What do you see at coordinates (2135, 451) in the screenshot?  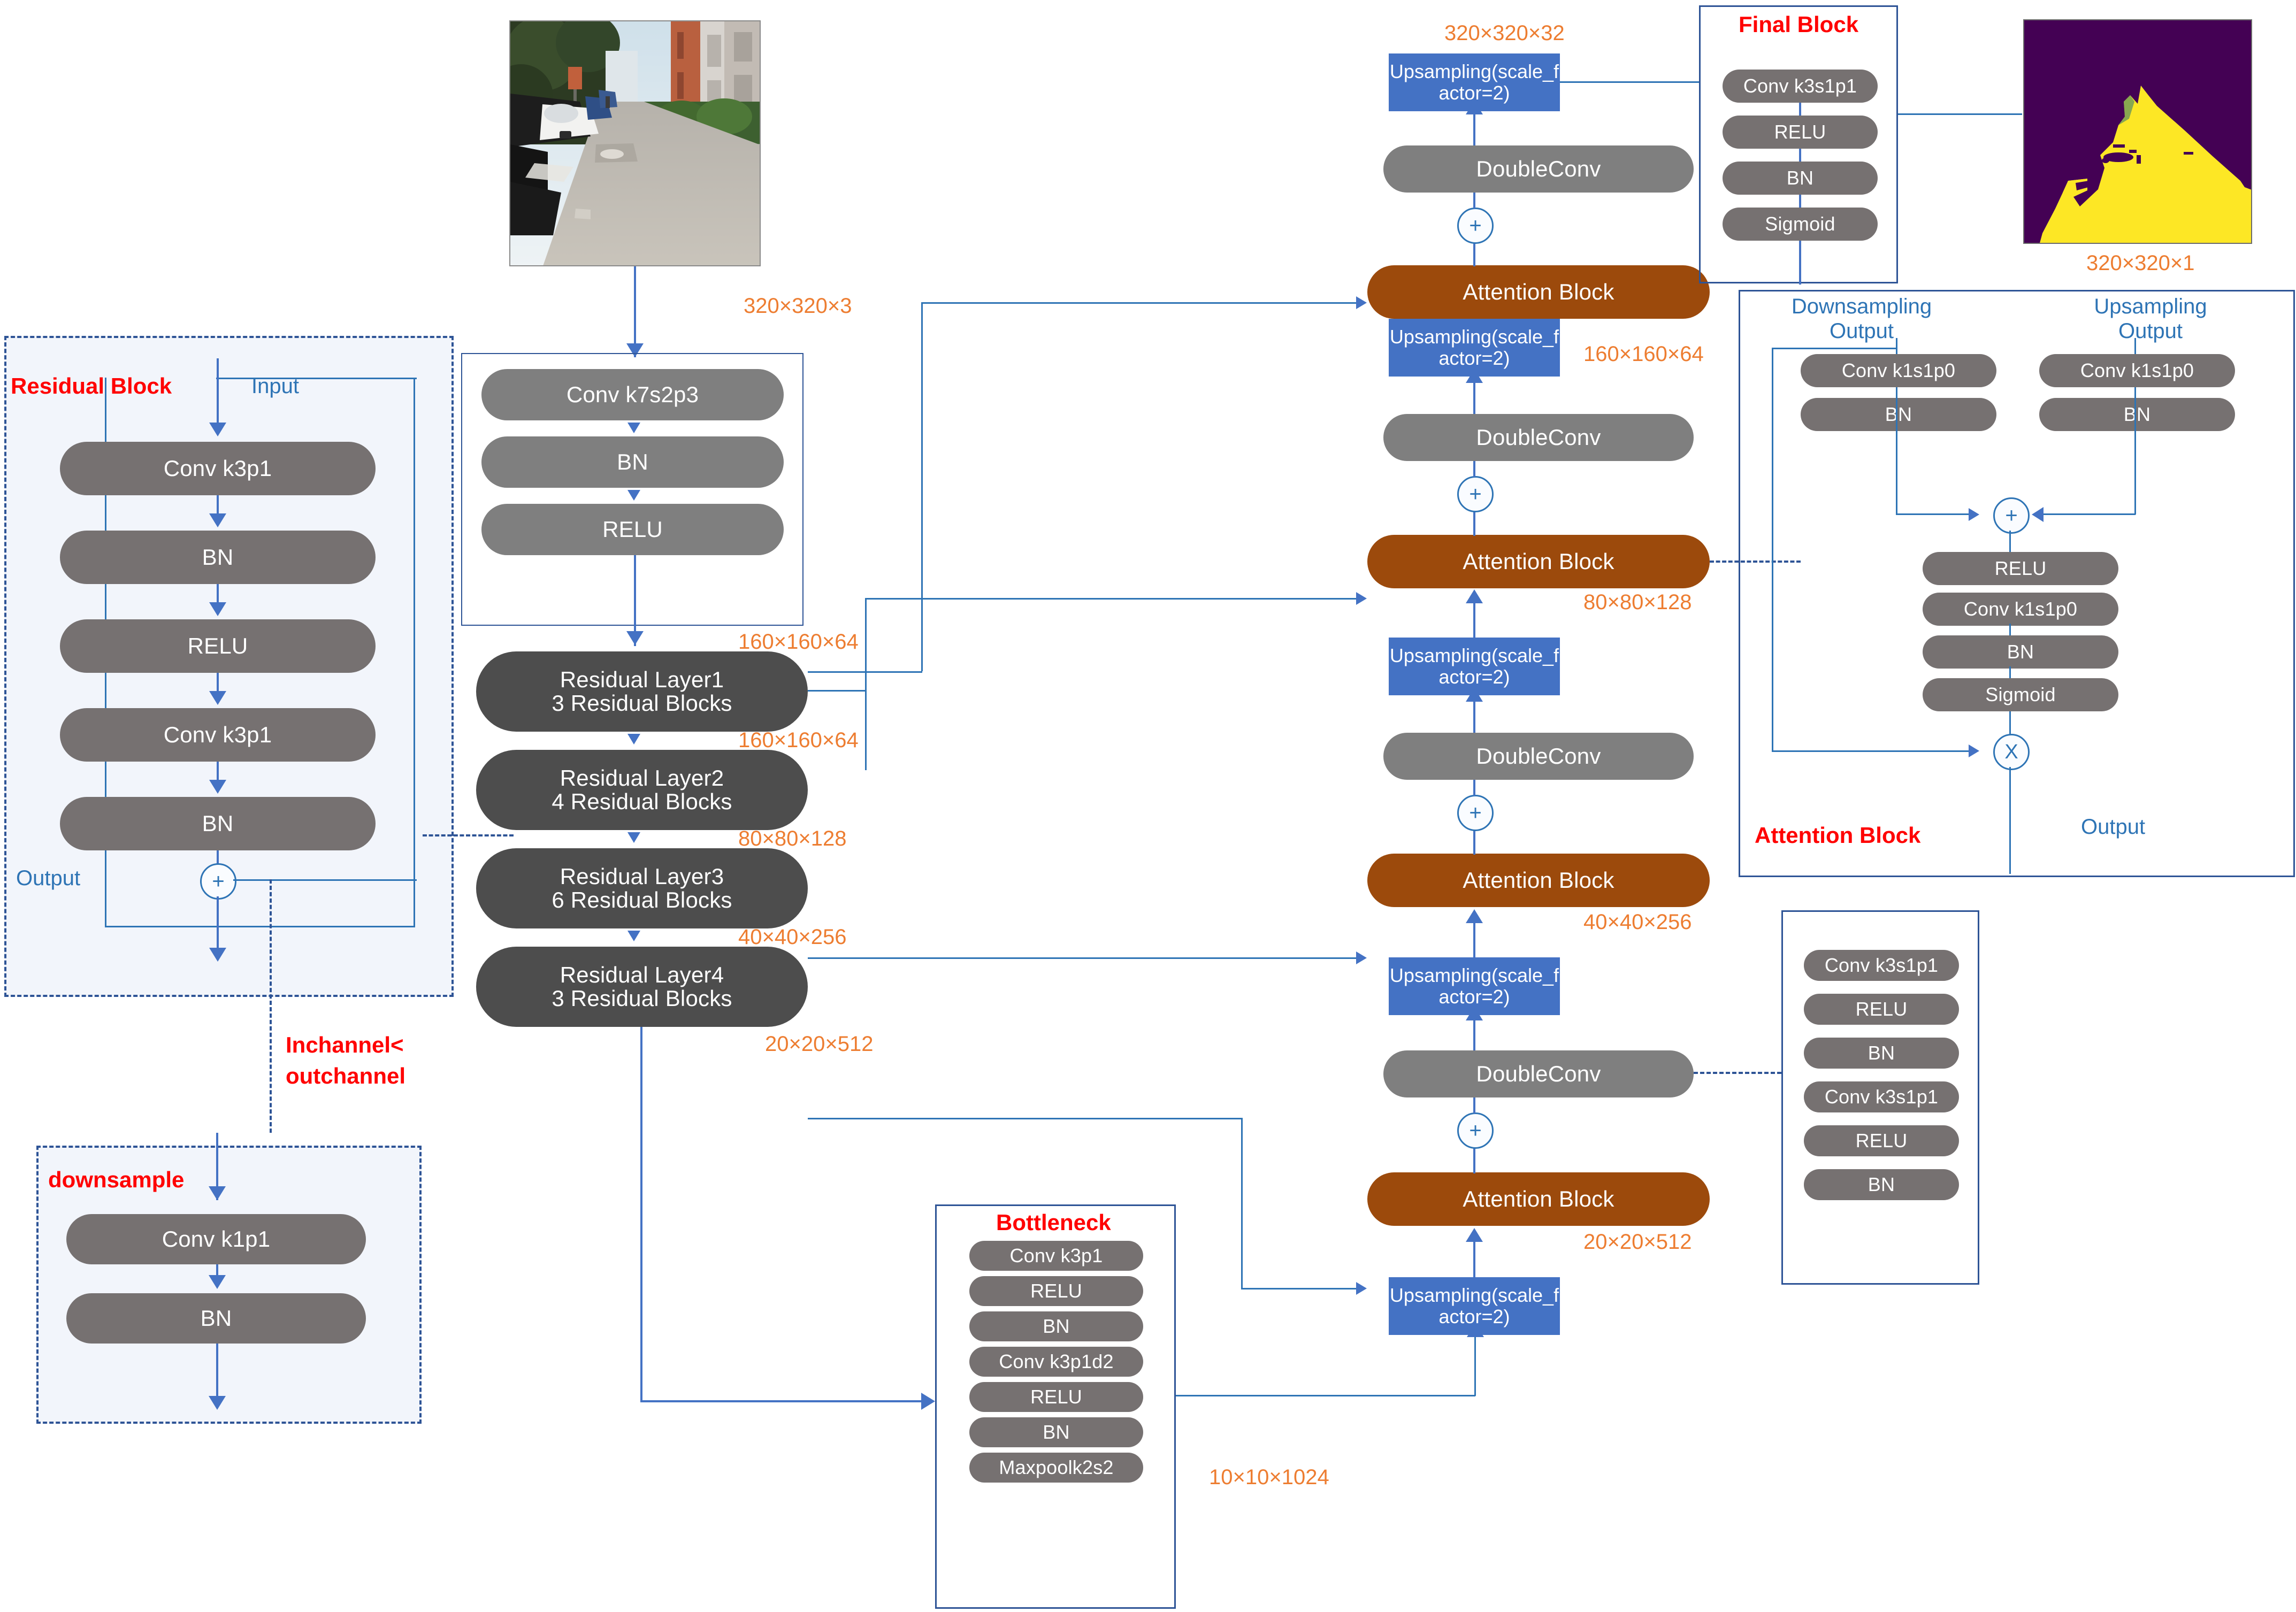 I see `ab-right-down` at bounding box center [2135, 451].